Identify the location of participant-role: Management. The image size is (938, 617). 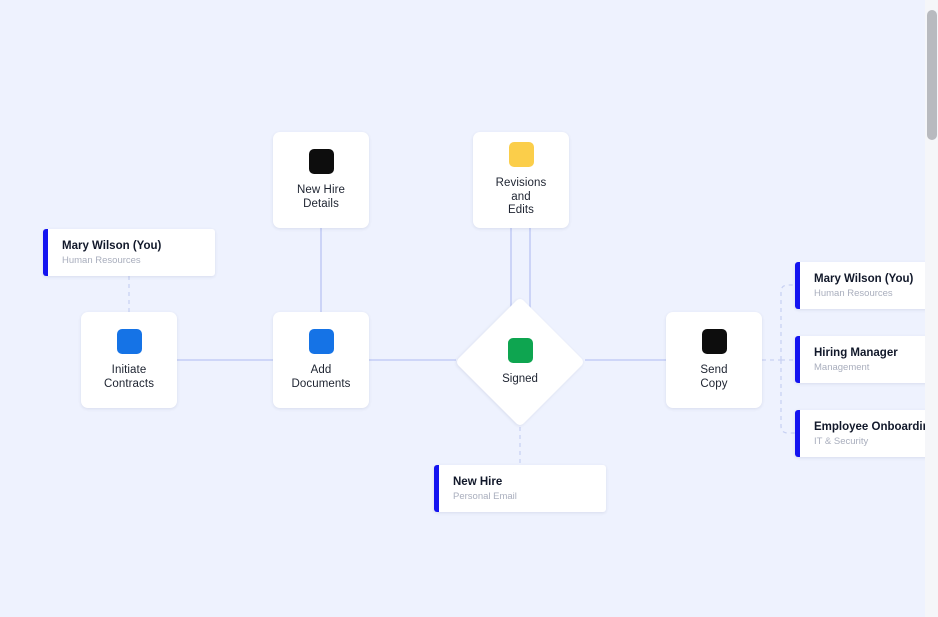
(842, 367).